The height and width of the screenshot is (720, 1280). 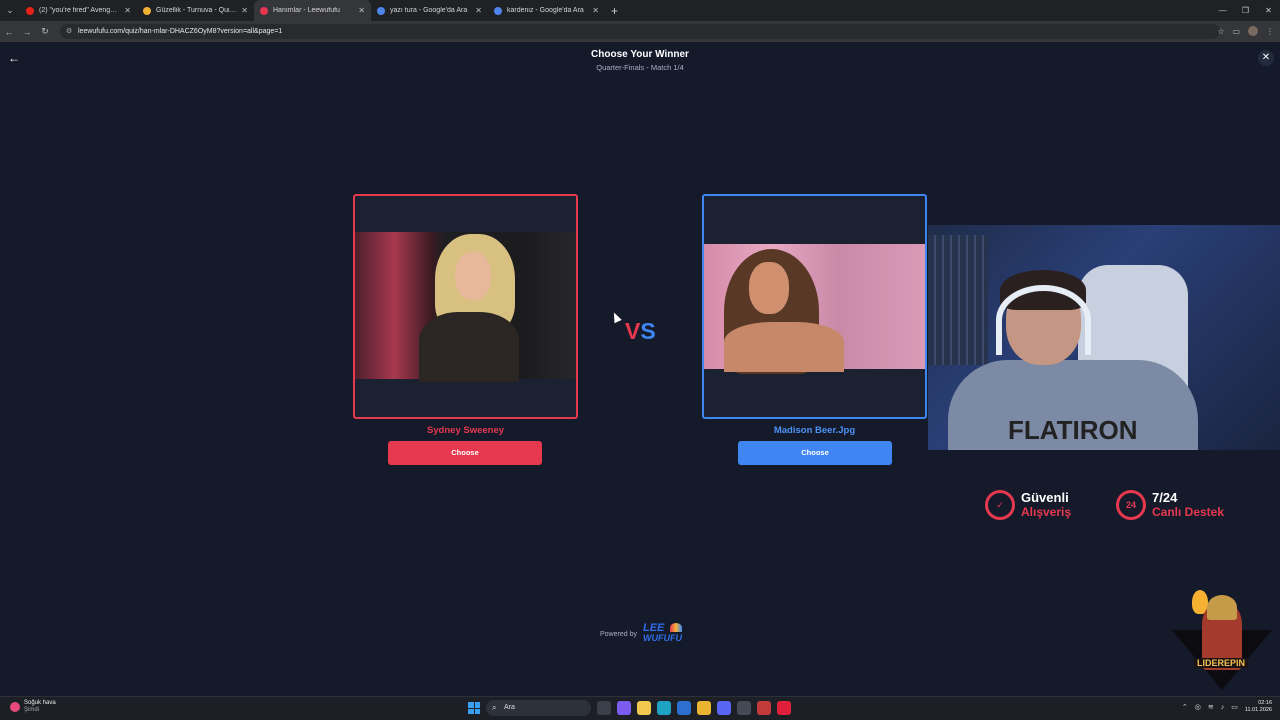 What do you see at coordinates (618, 634) in the screenshot?
I see `powered-by-text: Powered by` at bounding box center [618, 634].